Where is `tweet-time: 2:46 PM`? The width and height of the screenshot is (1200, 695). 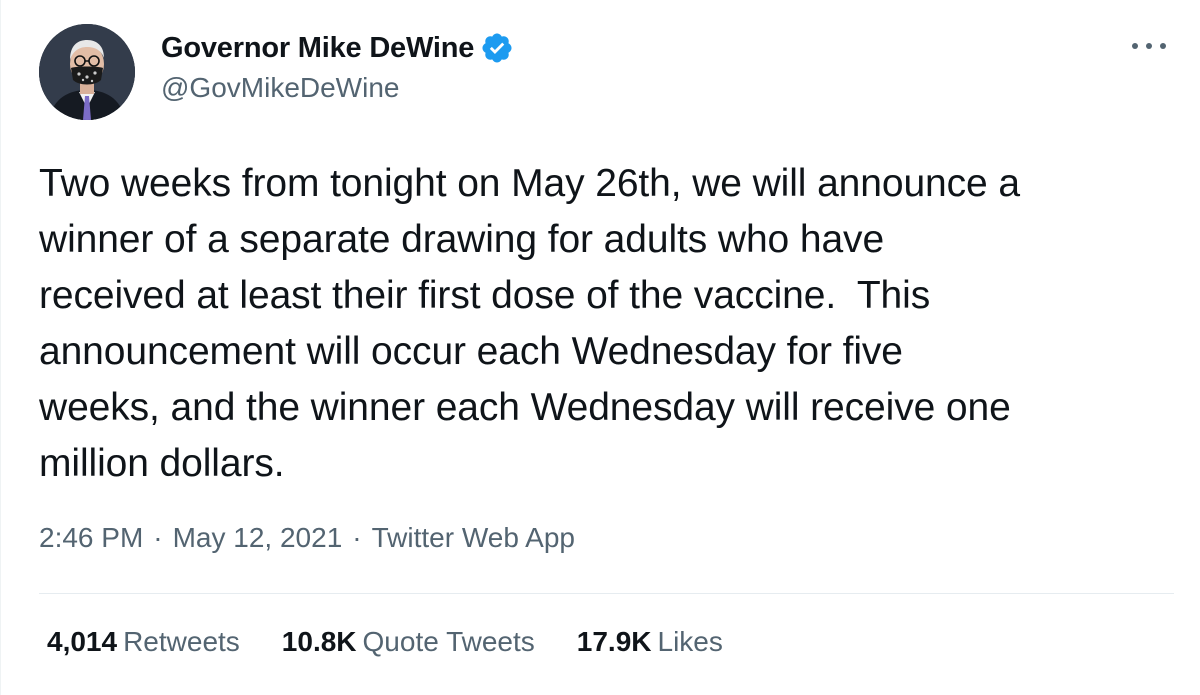
tweet-time: 2:46 PM is located at coordinates (91, 538).